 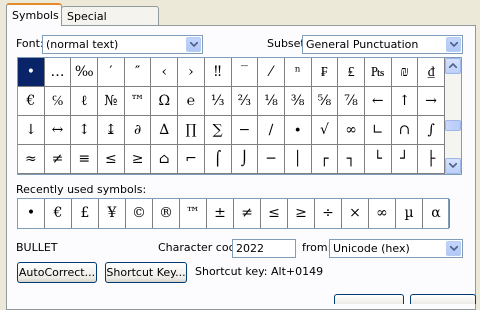 What do you see at coordinates (112, 213) in the screenshot?
I see `recent-symbol-cell: ¥` at bounding box center [112, 213].